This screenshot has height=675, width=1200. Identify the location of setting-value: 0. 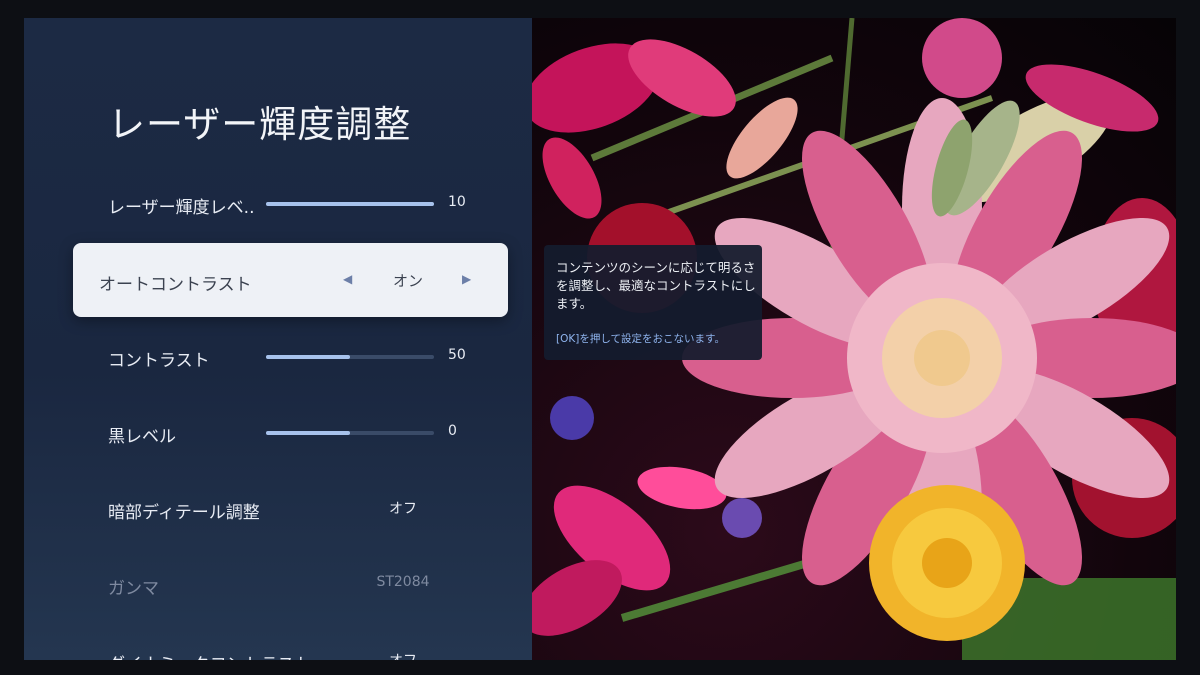
(452, 431).